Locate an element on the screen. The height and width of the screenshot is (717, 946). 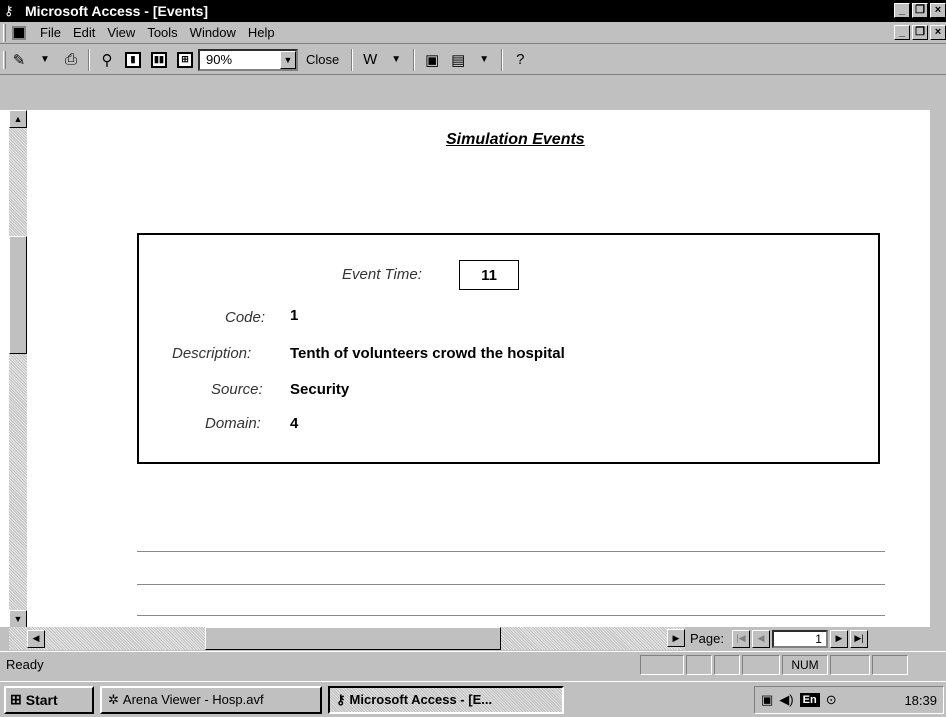
page-number-input: 1 is located at coordinates (799, 638).